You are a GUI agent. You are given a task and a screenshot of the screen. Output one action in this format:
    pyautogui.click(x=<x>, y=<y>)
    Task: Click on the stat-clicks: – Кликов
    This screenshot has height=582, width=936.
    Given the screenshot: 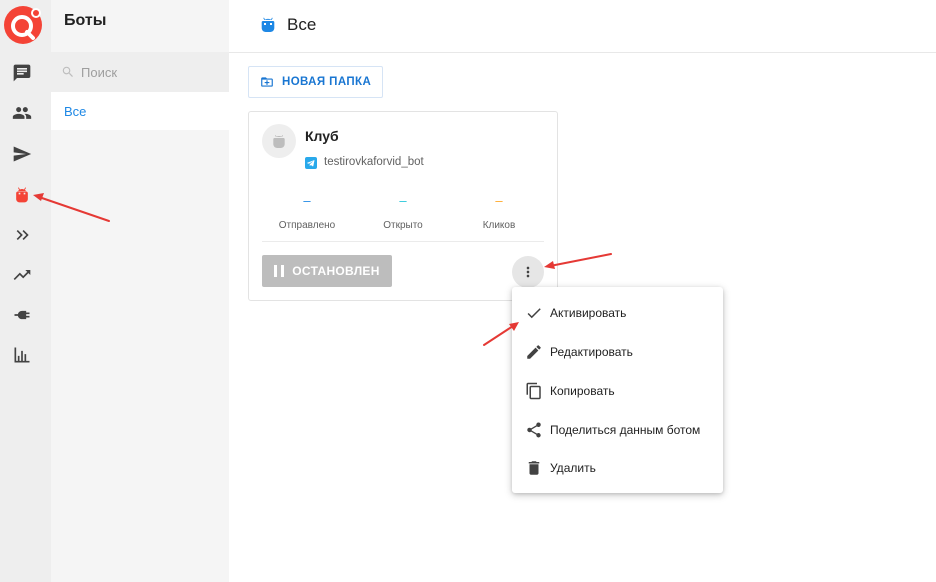 What is the action you would take?
    pyautogui.click(x=499, y=212)
    